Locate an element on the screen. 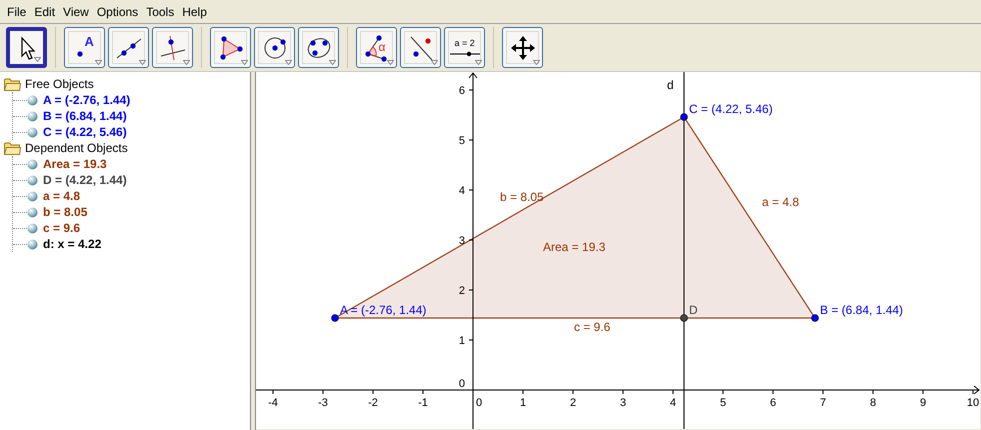  folder-label: Free Objects is located at coordinates (59, 84).